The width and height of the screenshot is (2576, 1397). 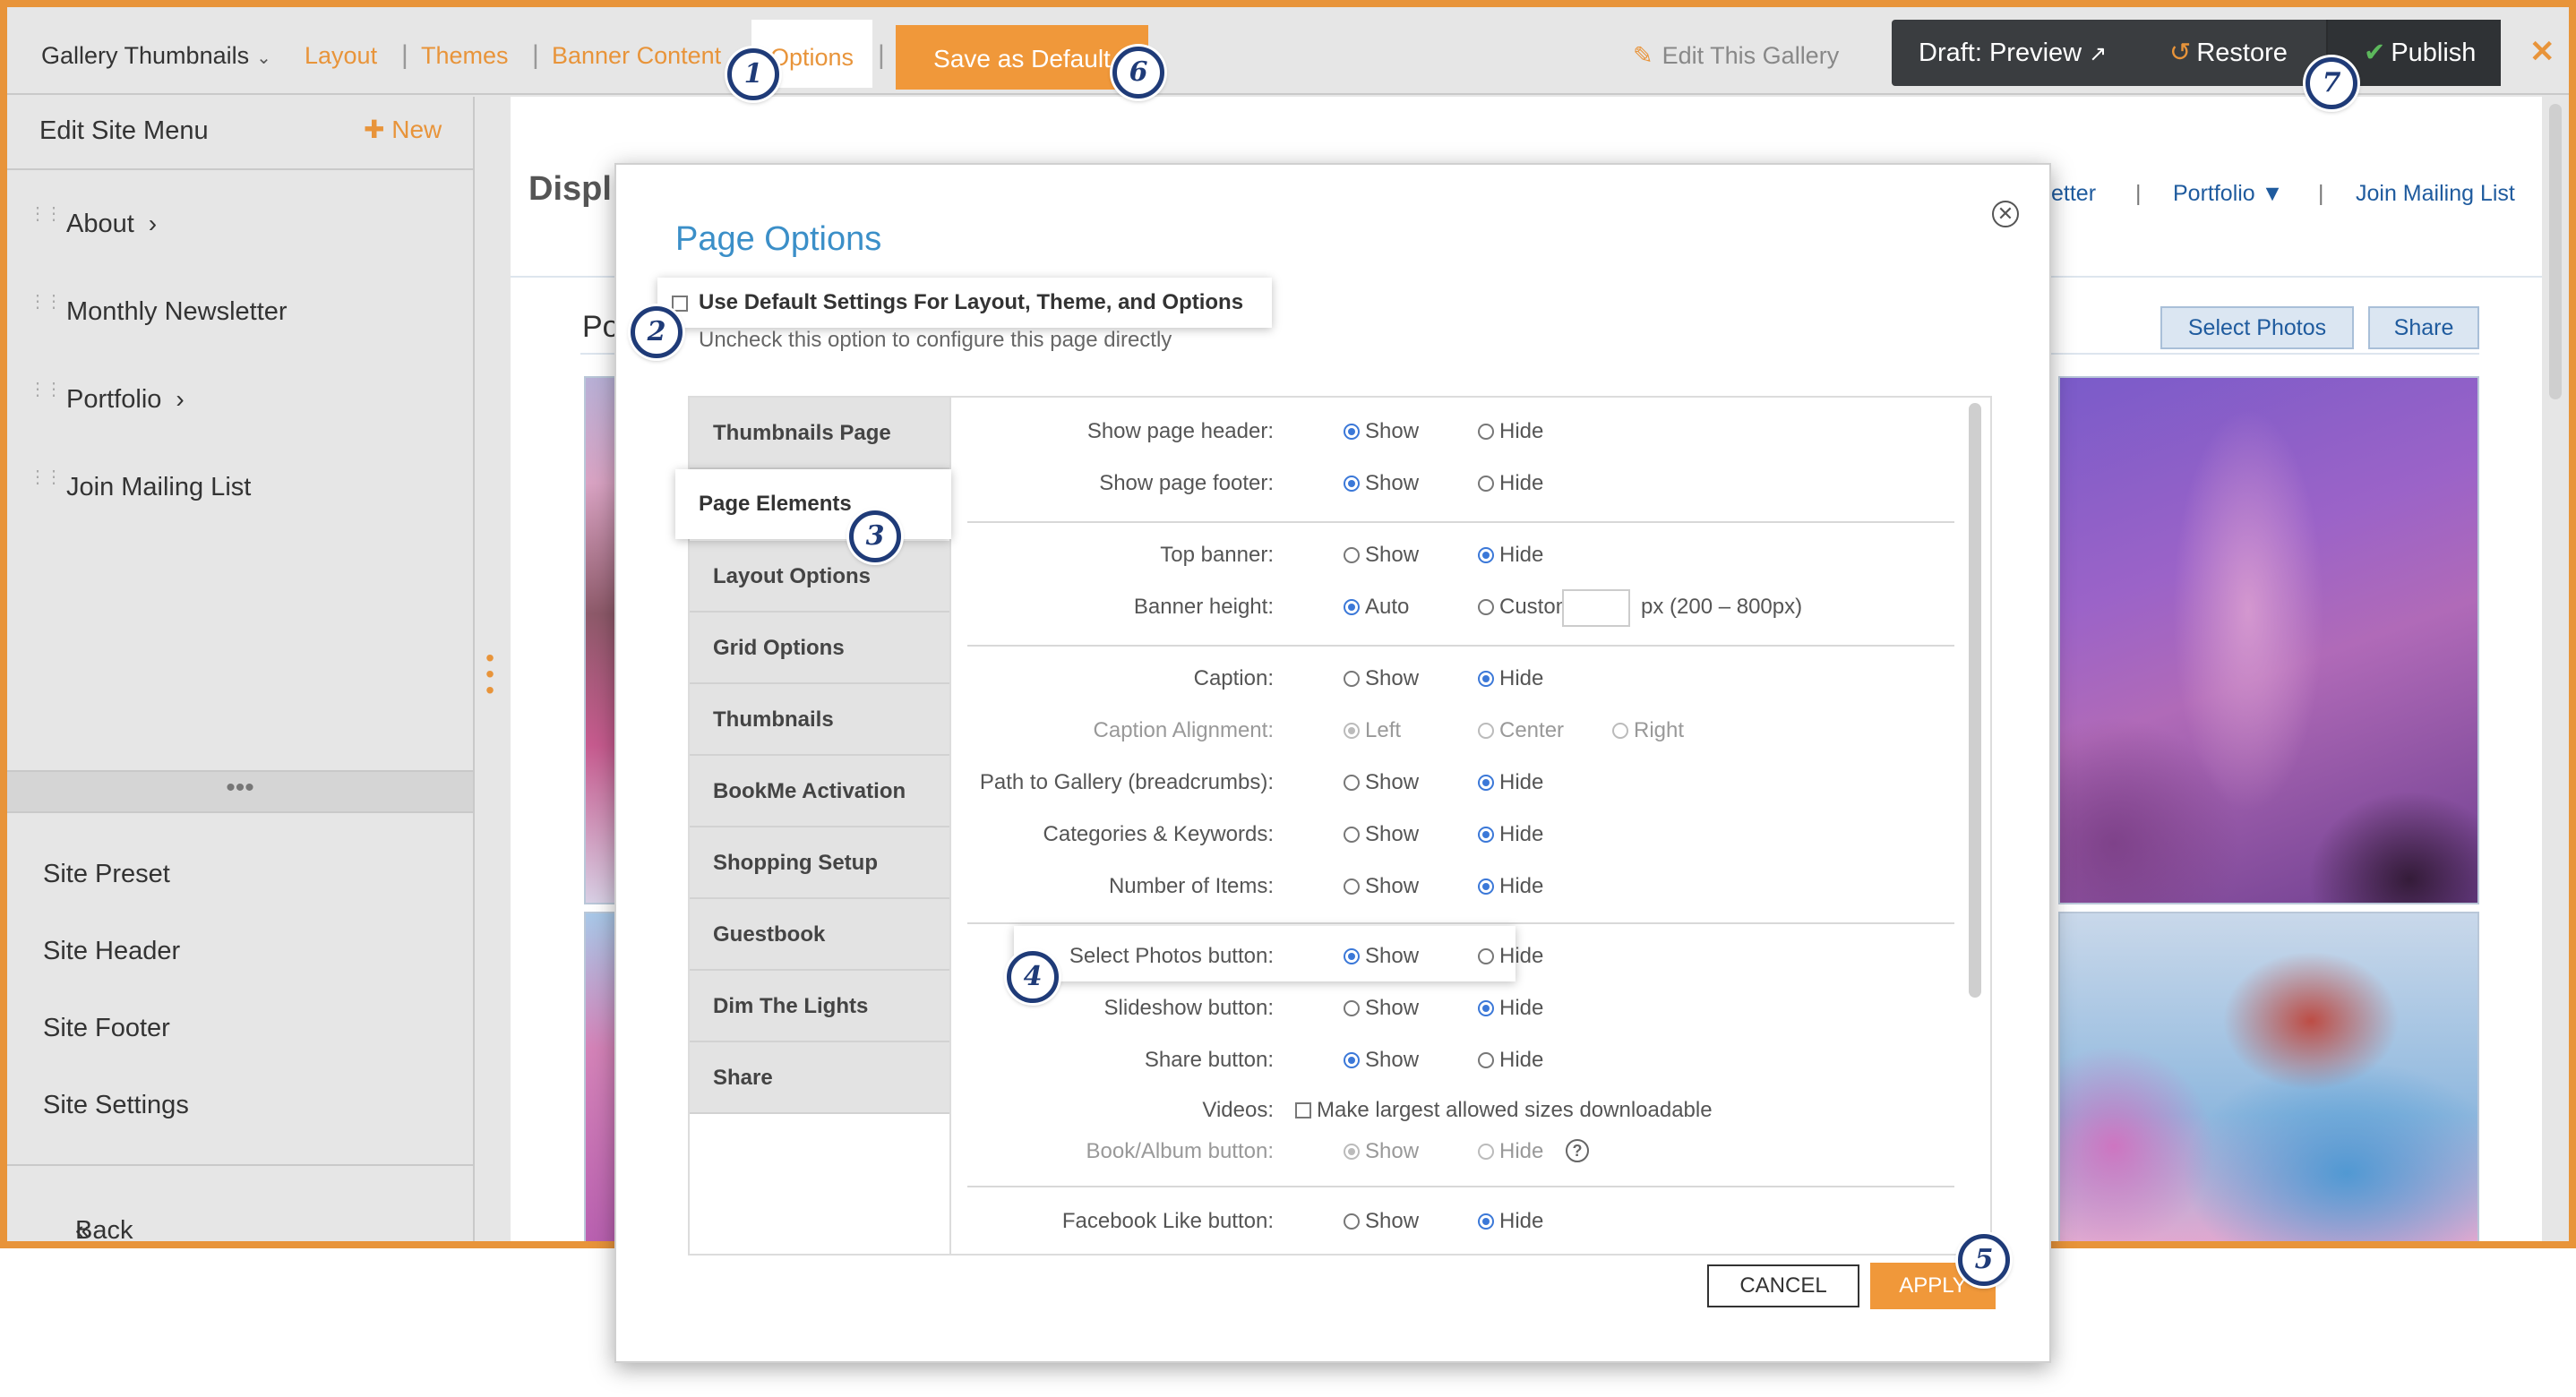 What do you see at coordinates (1504, 1110) in the screenshot?
I see `videos-downloadable-checkbox: Make largest allowed sizes downloadable` at bounding box center [1504, 1110].